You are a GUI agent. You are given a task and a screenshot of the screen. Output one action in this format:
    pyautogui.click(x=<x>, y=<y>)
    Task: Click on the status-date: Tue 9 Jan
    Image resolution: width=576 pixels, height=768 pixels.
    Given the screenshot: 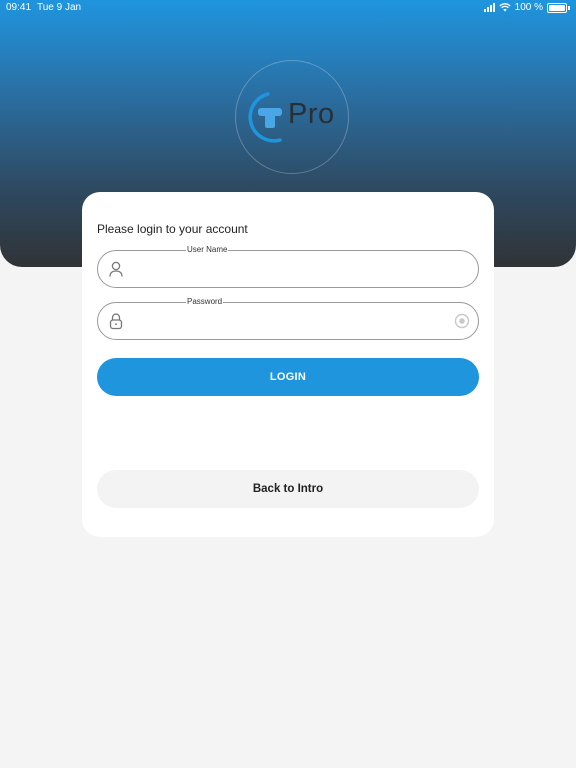 What is the action you would take?
    pyautogui.click(x=59, y=7)
    